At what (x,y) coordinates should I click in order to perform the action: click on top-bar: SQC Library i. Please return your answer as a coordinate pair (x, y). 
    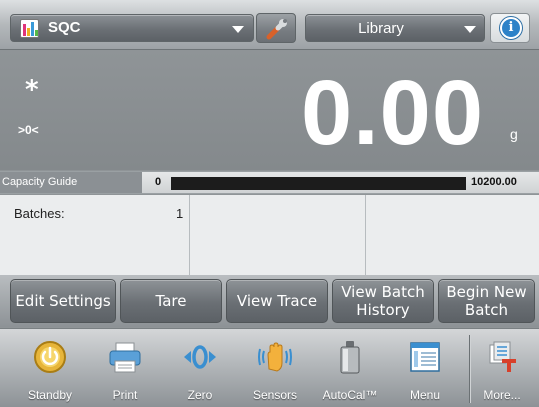
    Looking at the image, I should click on (269, 25).